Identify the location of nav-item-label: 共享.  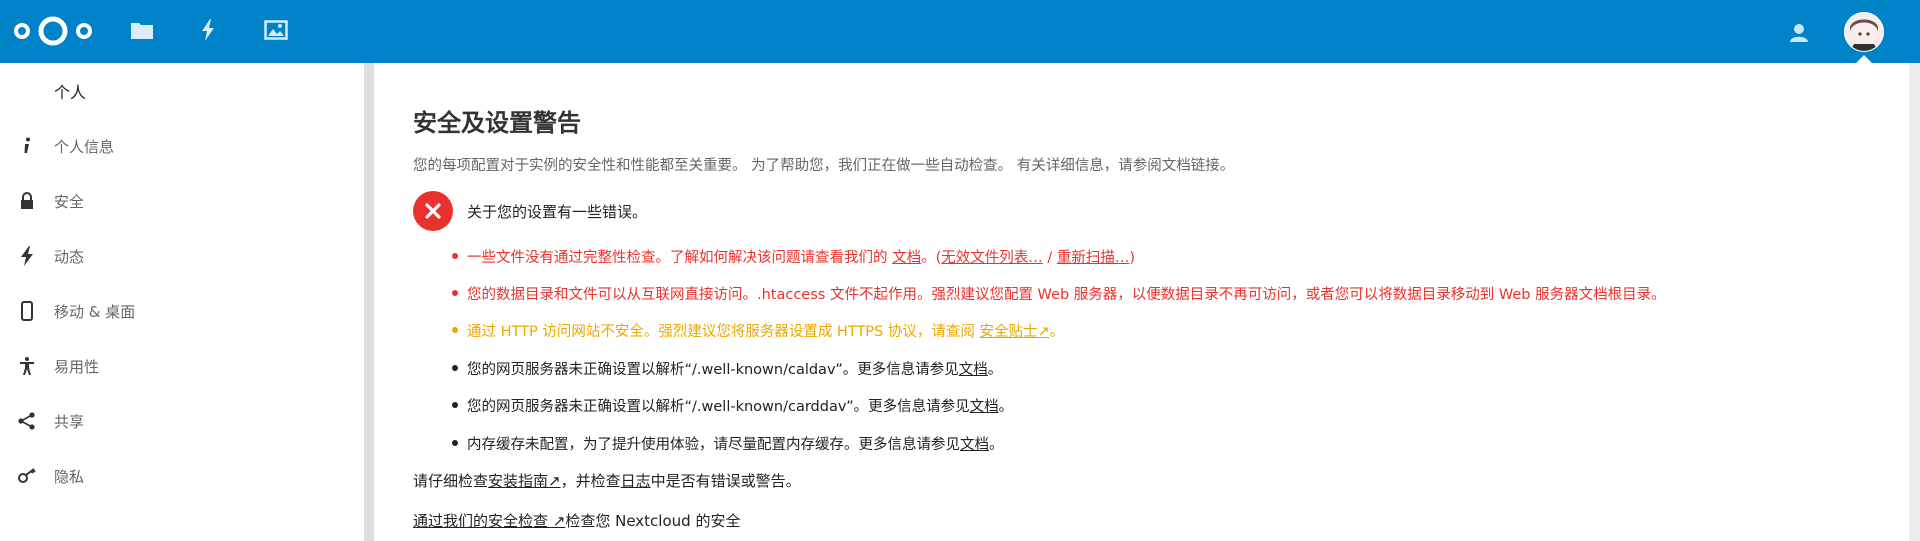
(69, 421).